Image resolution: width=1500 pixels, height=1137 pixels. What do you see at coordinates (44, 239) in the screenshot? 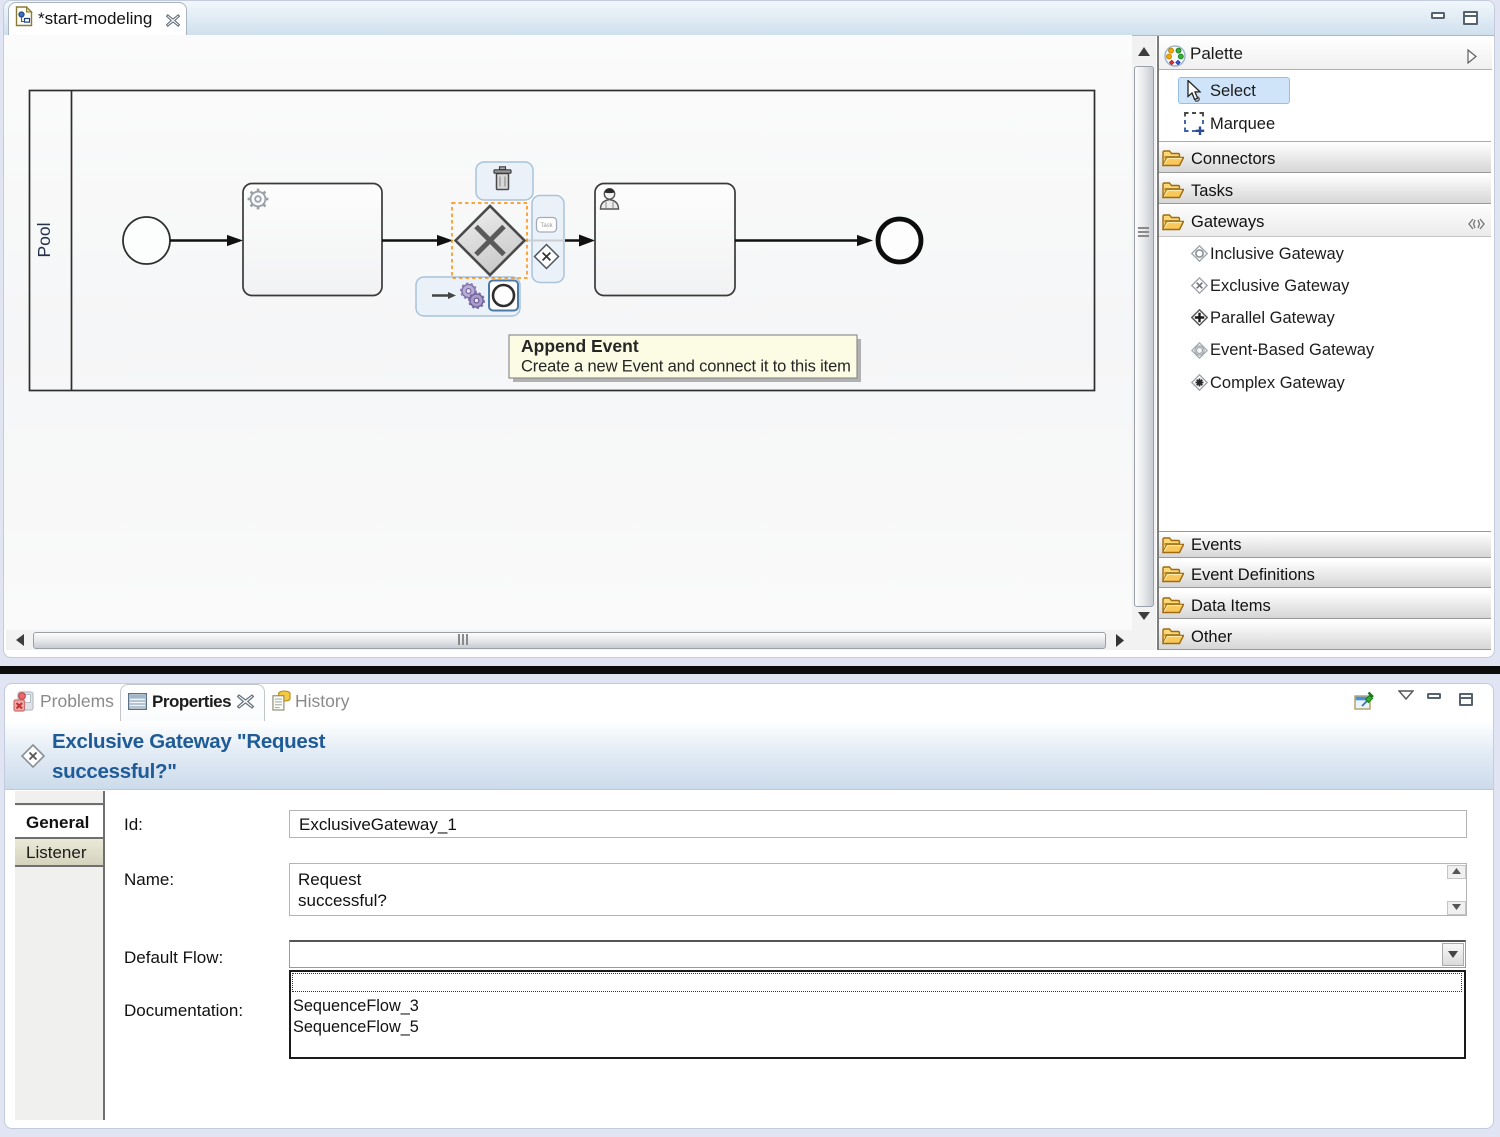
I see `svg-text: Pool` at bounding box center [44, 239].